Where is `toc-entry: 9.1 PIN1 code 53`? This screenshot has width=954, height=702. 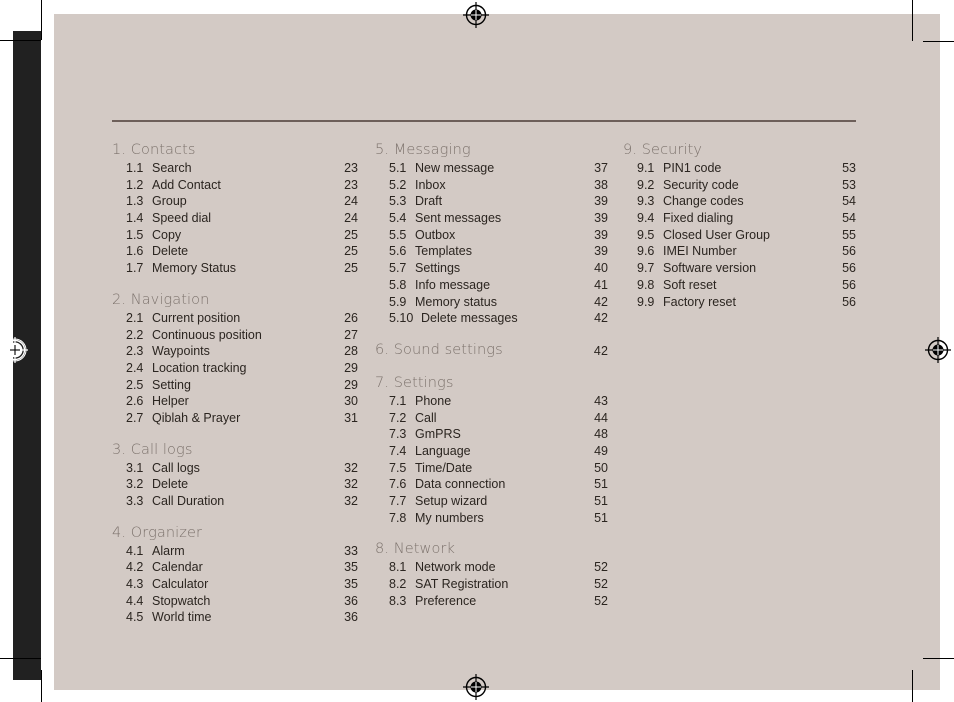
toc-entry: 9.1 PIN1 code 53 is located at coordinates (739, 168).